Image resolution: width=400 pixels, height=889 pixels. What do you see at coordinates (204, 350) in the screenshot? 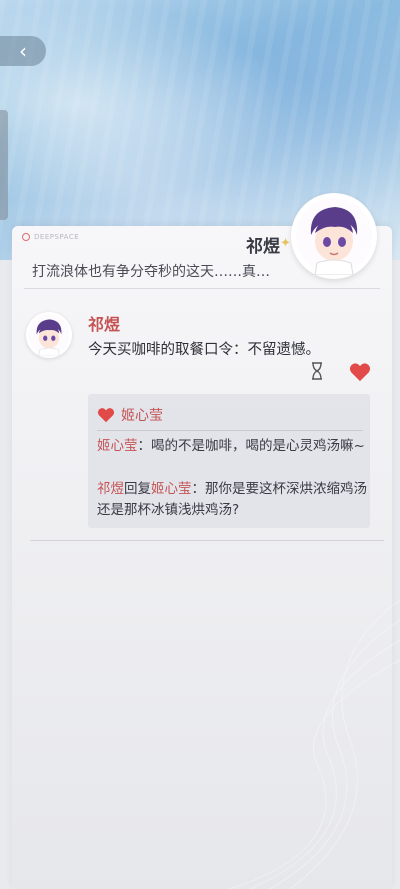
I see `post-message: 今天买咖啡的取餐口令：不留遗憾。` at bounding box center [204, 350].